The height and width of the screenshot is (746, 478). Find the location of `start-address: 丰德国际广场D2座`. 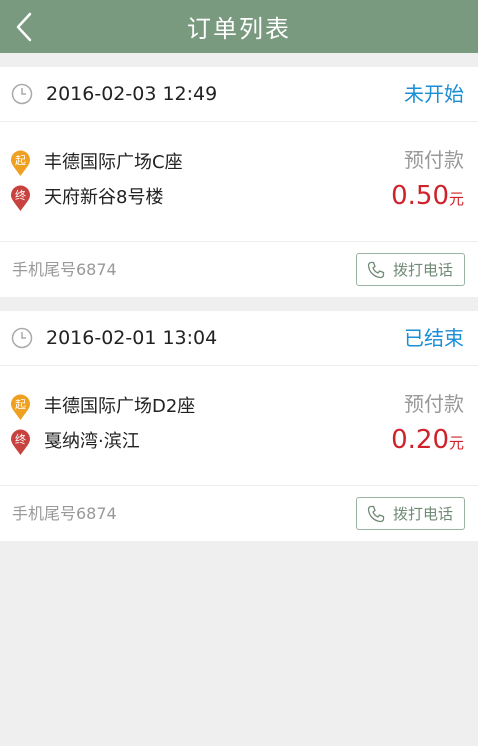

start-address: 丰德国际广场D2座 is located at coordinates (120, 406).